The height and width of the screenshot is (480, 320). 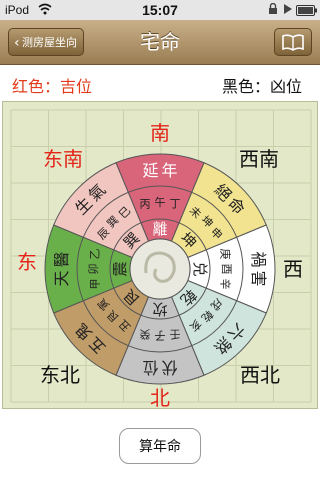 What do you see at coordinates (226, 269) in the screenshot?
I see `sector-stem-label: 酉` at bounding box center [226, 269].